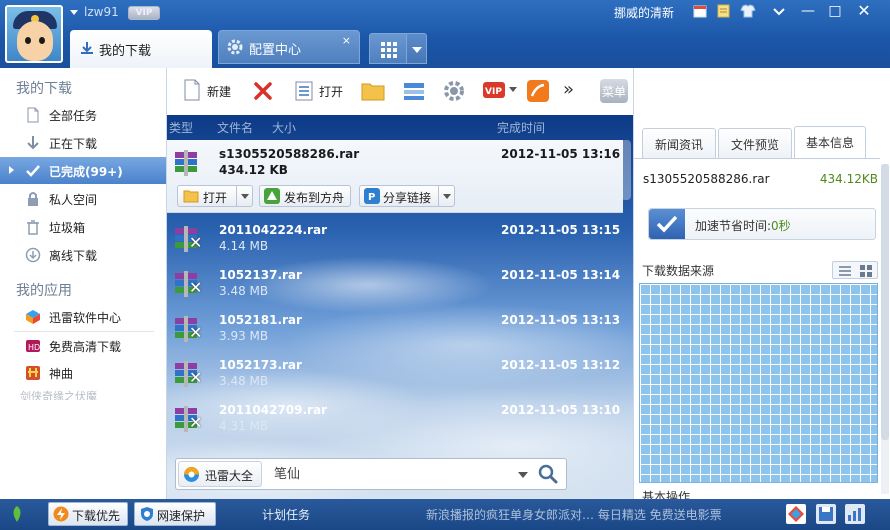 The width and height of the screenshot is (890, 530). I want to click on view-list-button, so click(415, 91).